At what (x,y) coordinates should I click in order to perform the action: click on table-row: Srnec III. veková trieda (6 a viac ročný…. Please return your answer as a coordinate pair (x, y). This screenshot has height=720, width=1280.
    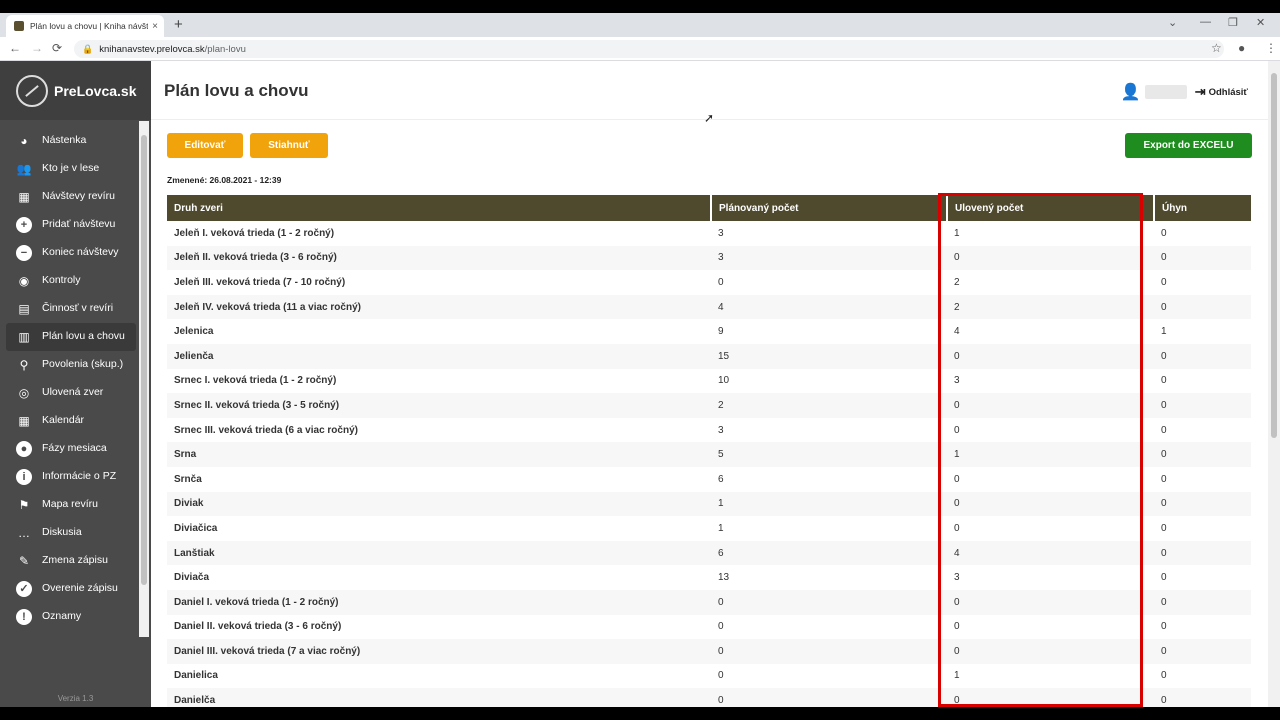
    Looking at the image, I should click on (709, 430).